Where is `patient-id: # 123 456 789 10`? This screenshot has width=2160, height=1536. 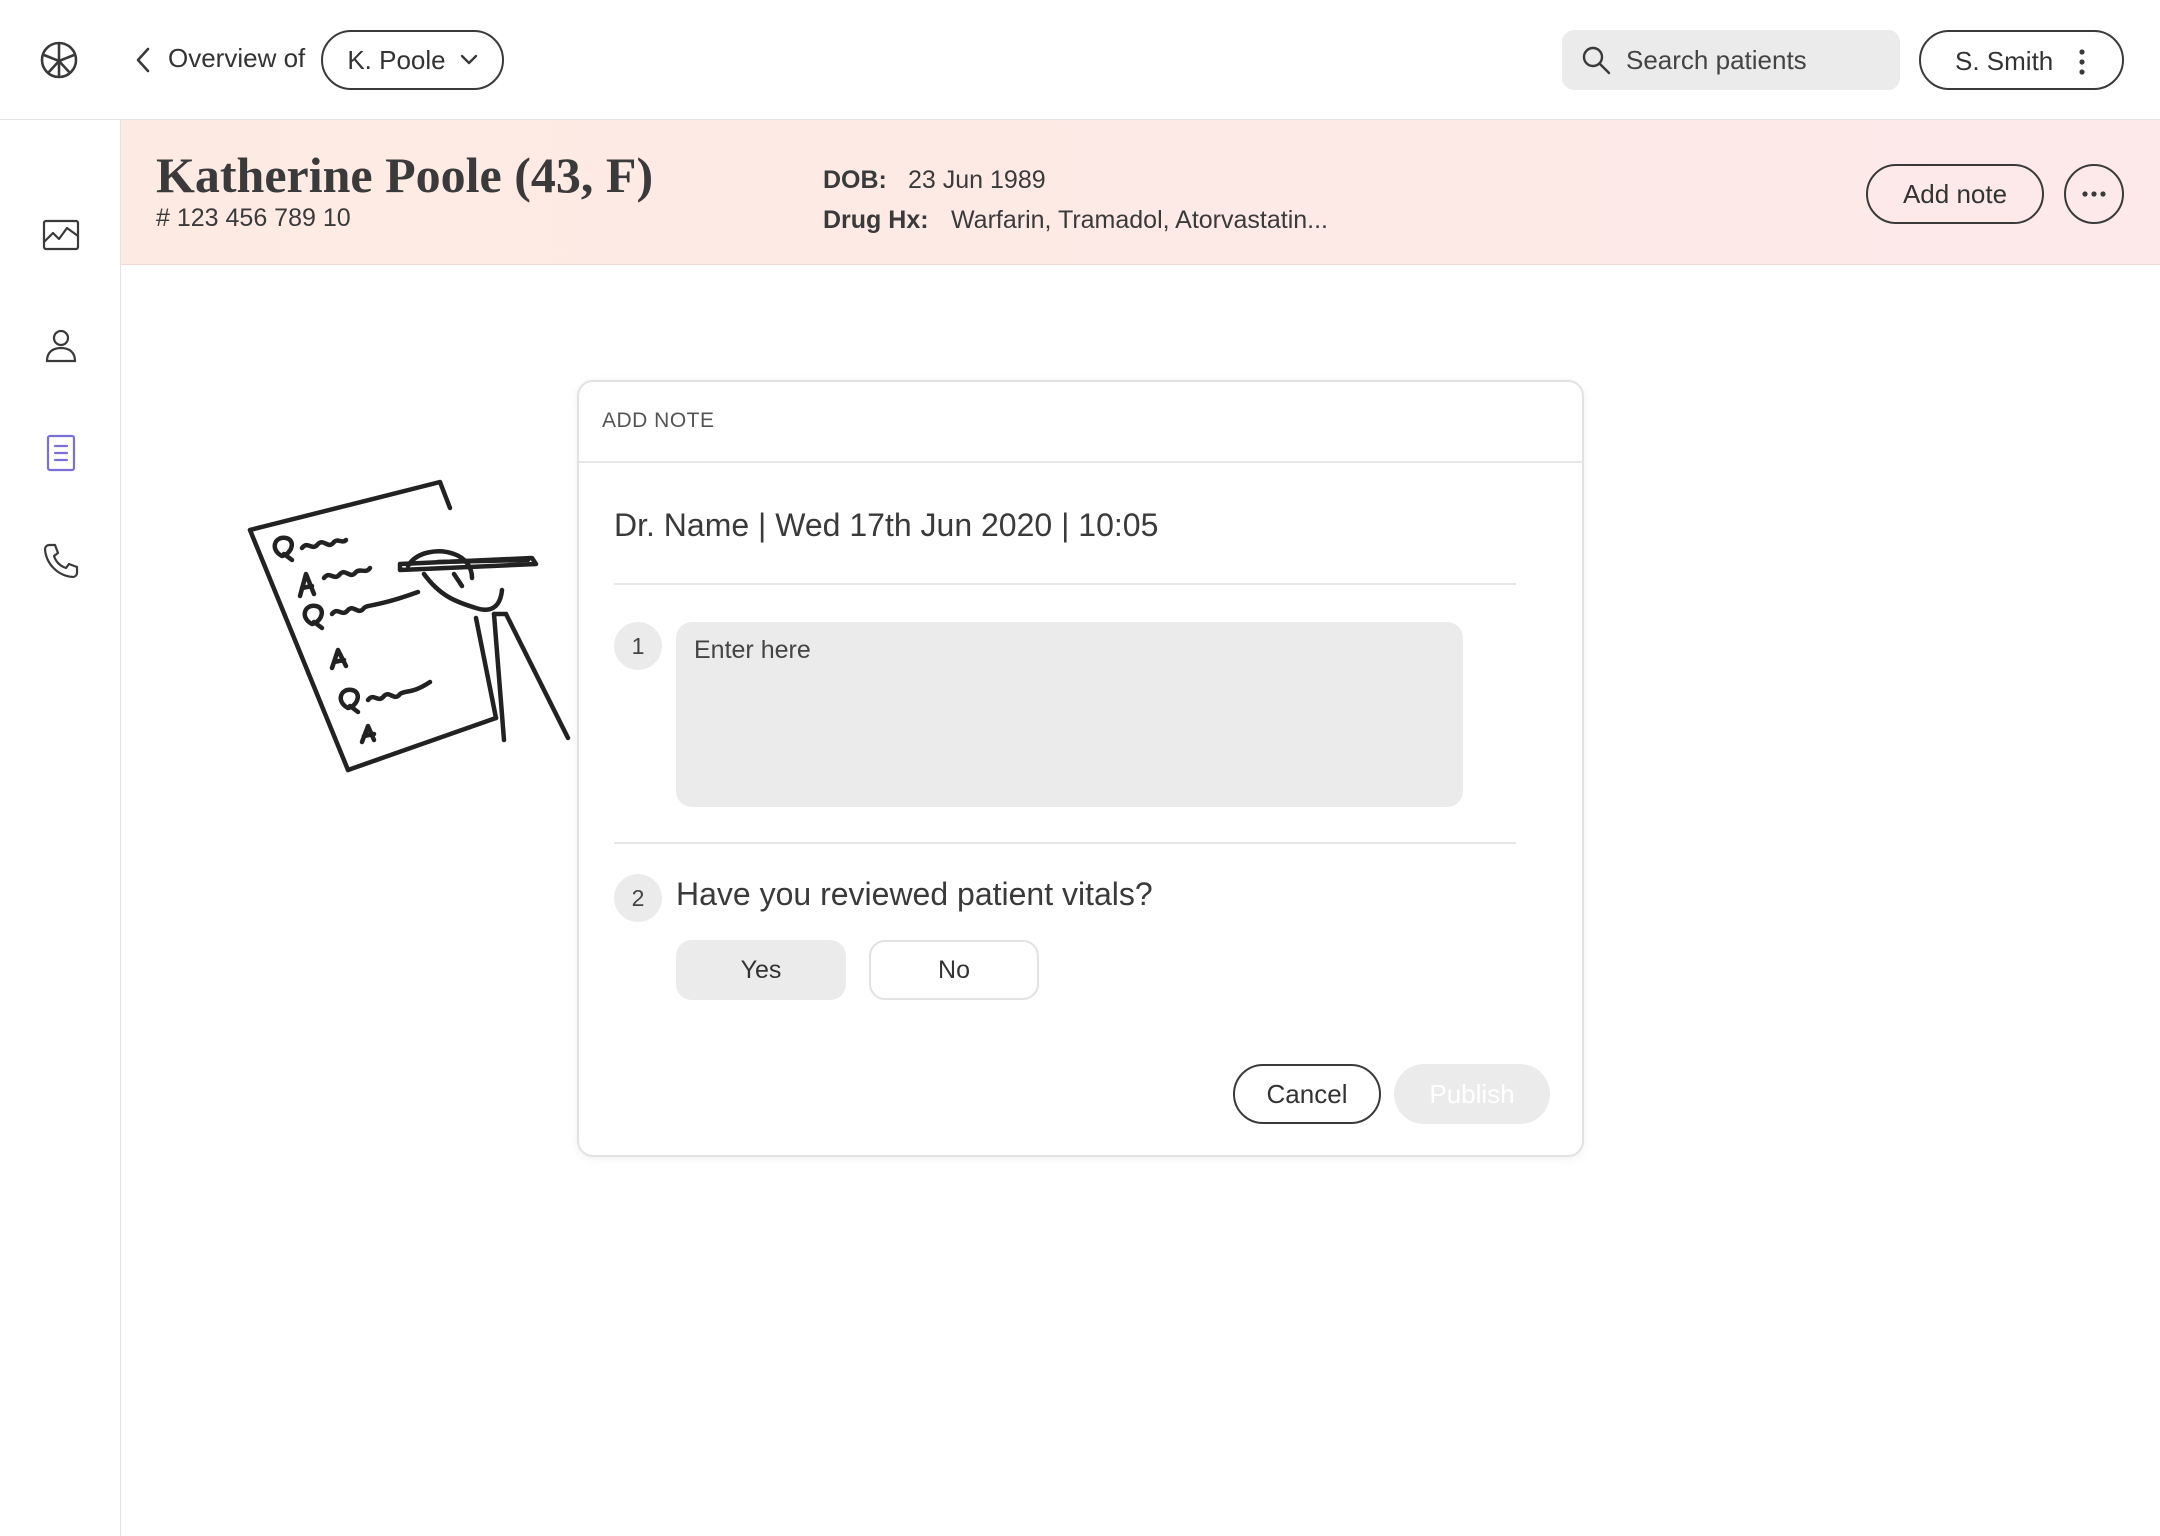 patient-id: # 123 456 789 10 is located at coordinates (253, 218).